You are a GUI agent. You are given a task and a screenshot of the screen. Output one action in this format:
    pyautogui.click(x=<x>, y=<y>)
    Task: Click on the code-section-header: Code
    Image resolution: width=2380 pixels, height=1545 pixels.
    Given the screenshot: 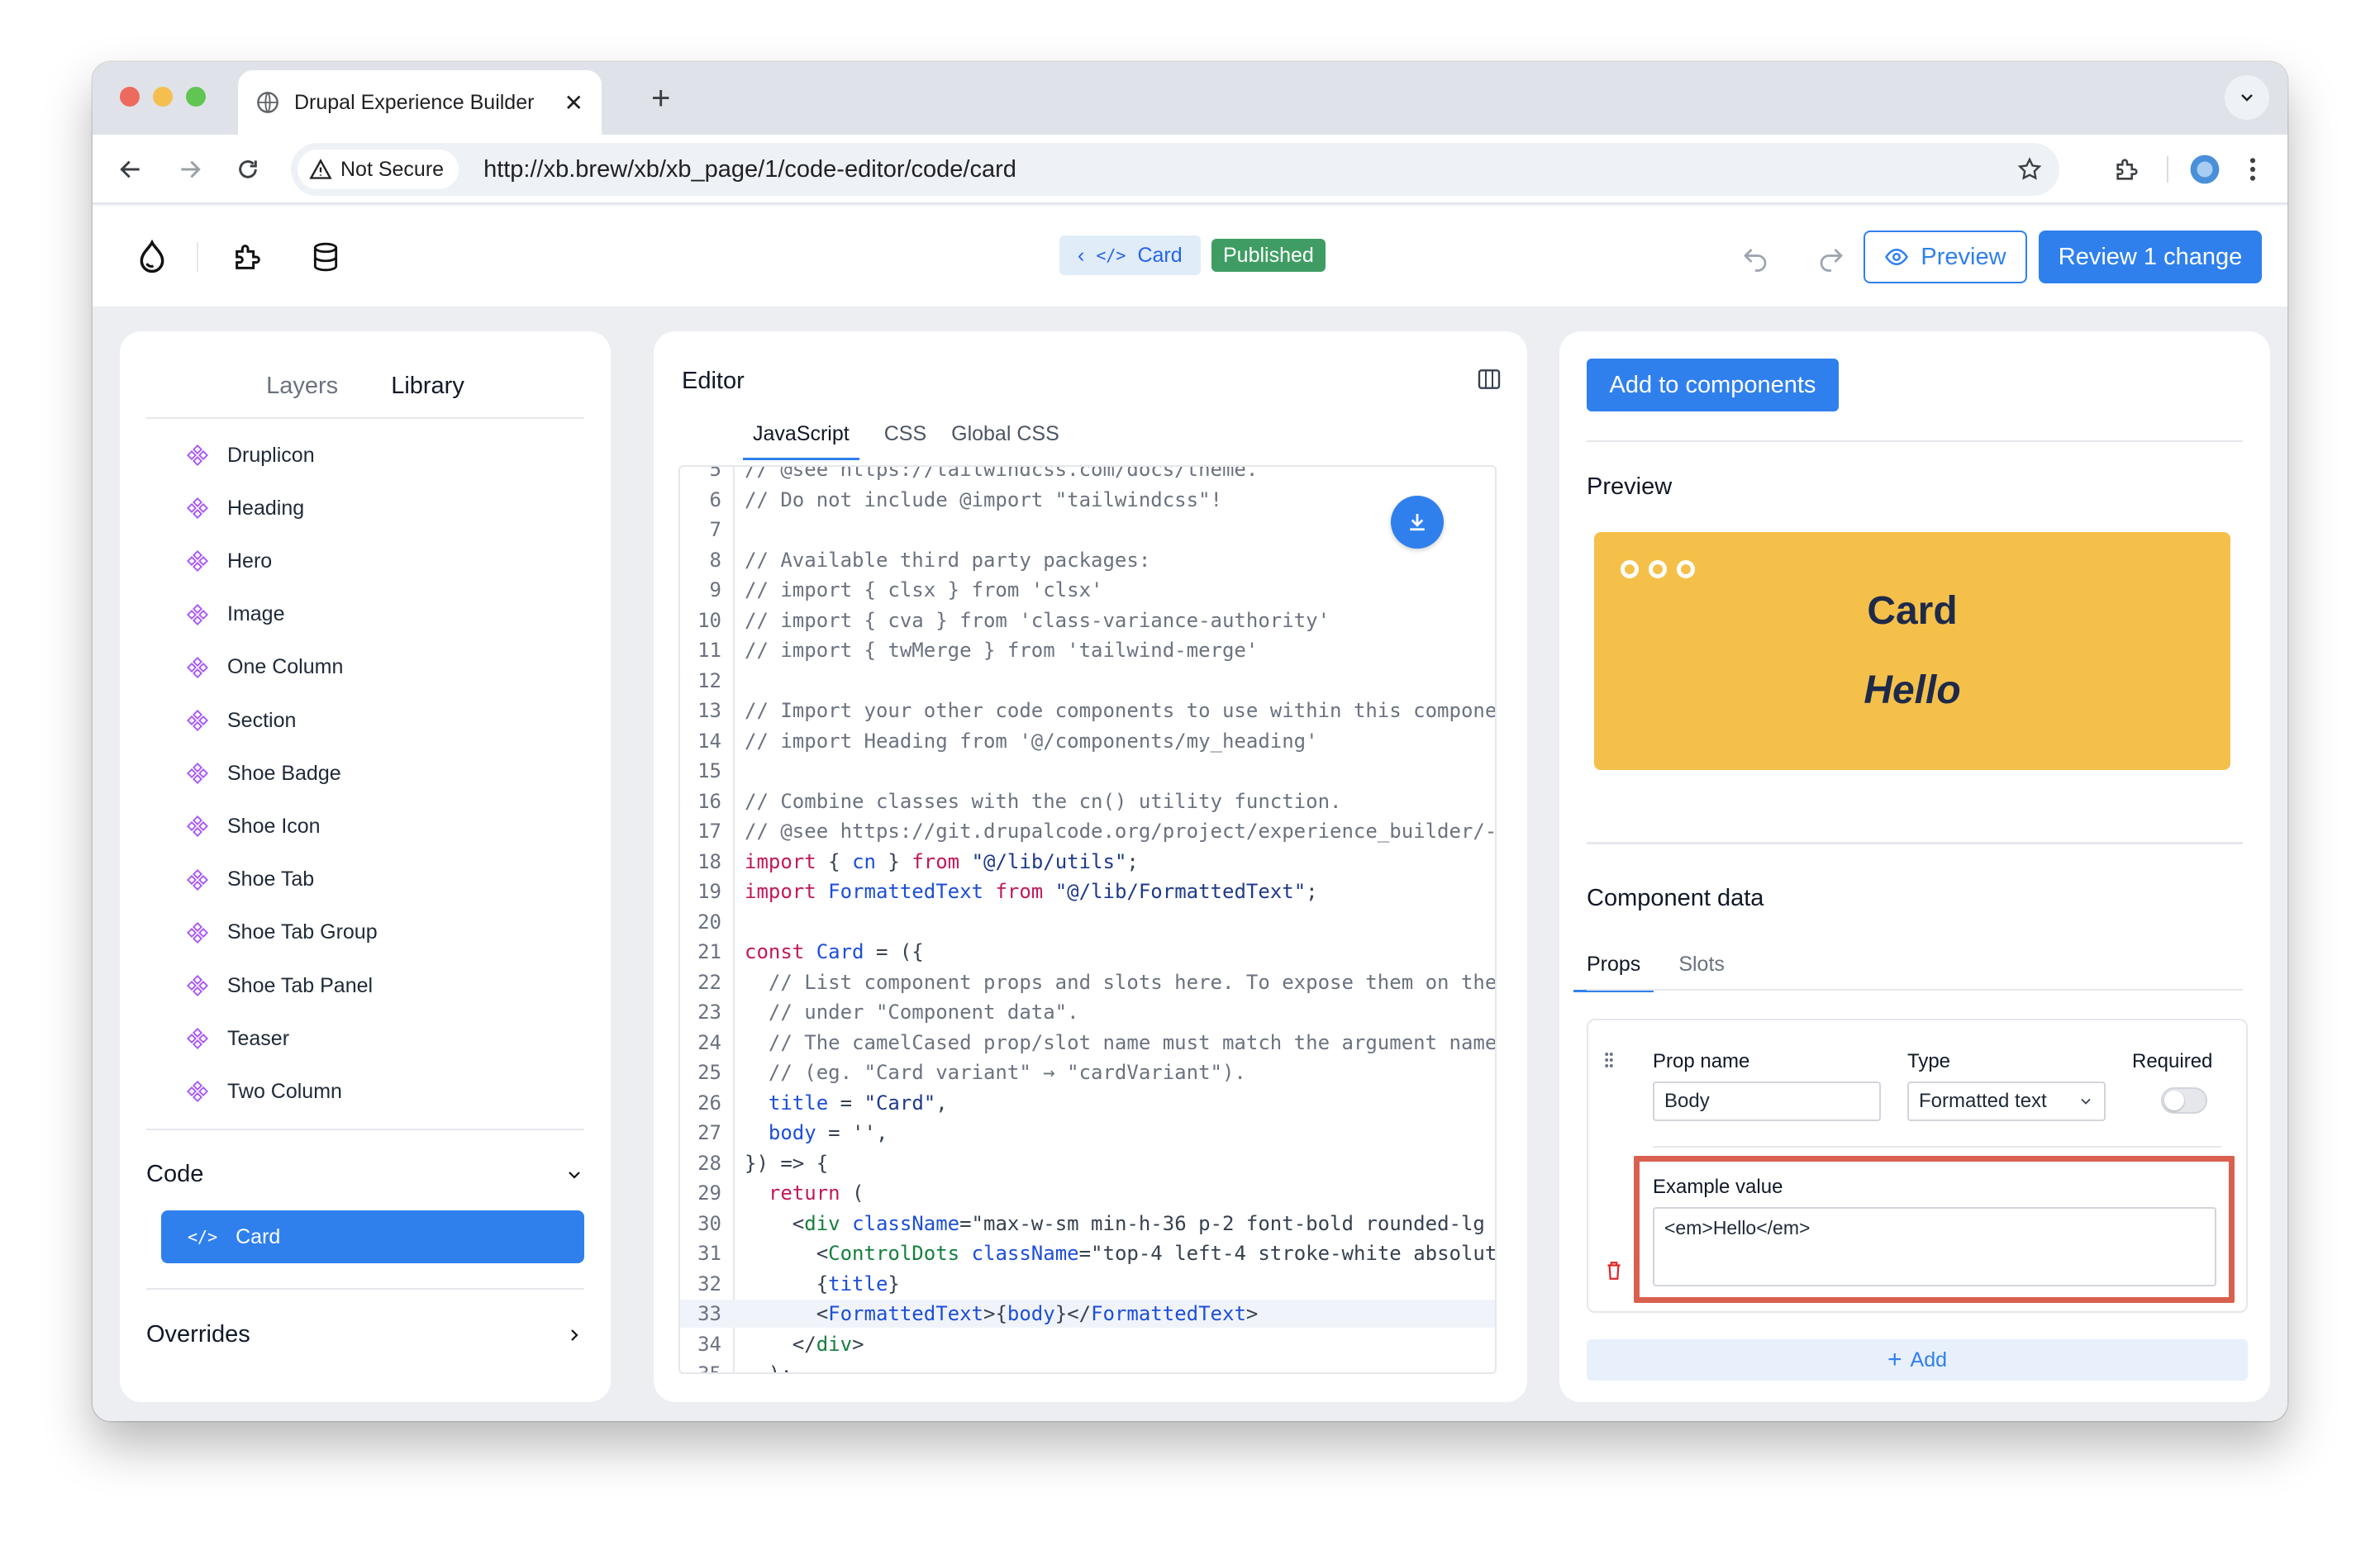 What is the action you would take?
    pyautogui.click(x=365, y=1174)
    